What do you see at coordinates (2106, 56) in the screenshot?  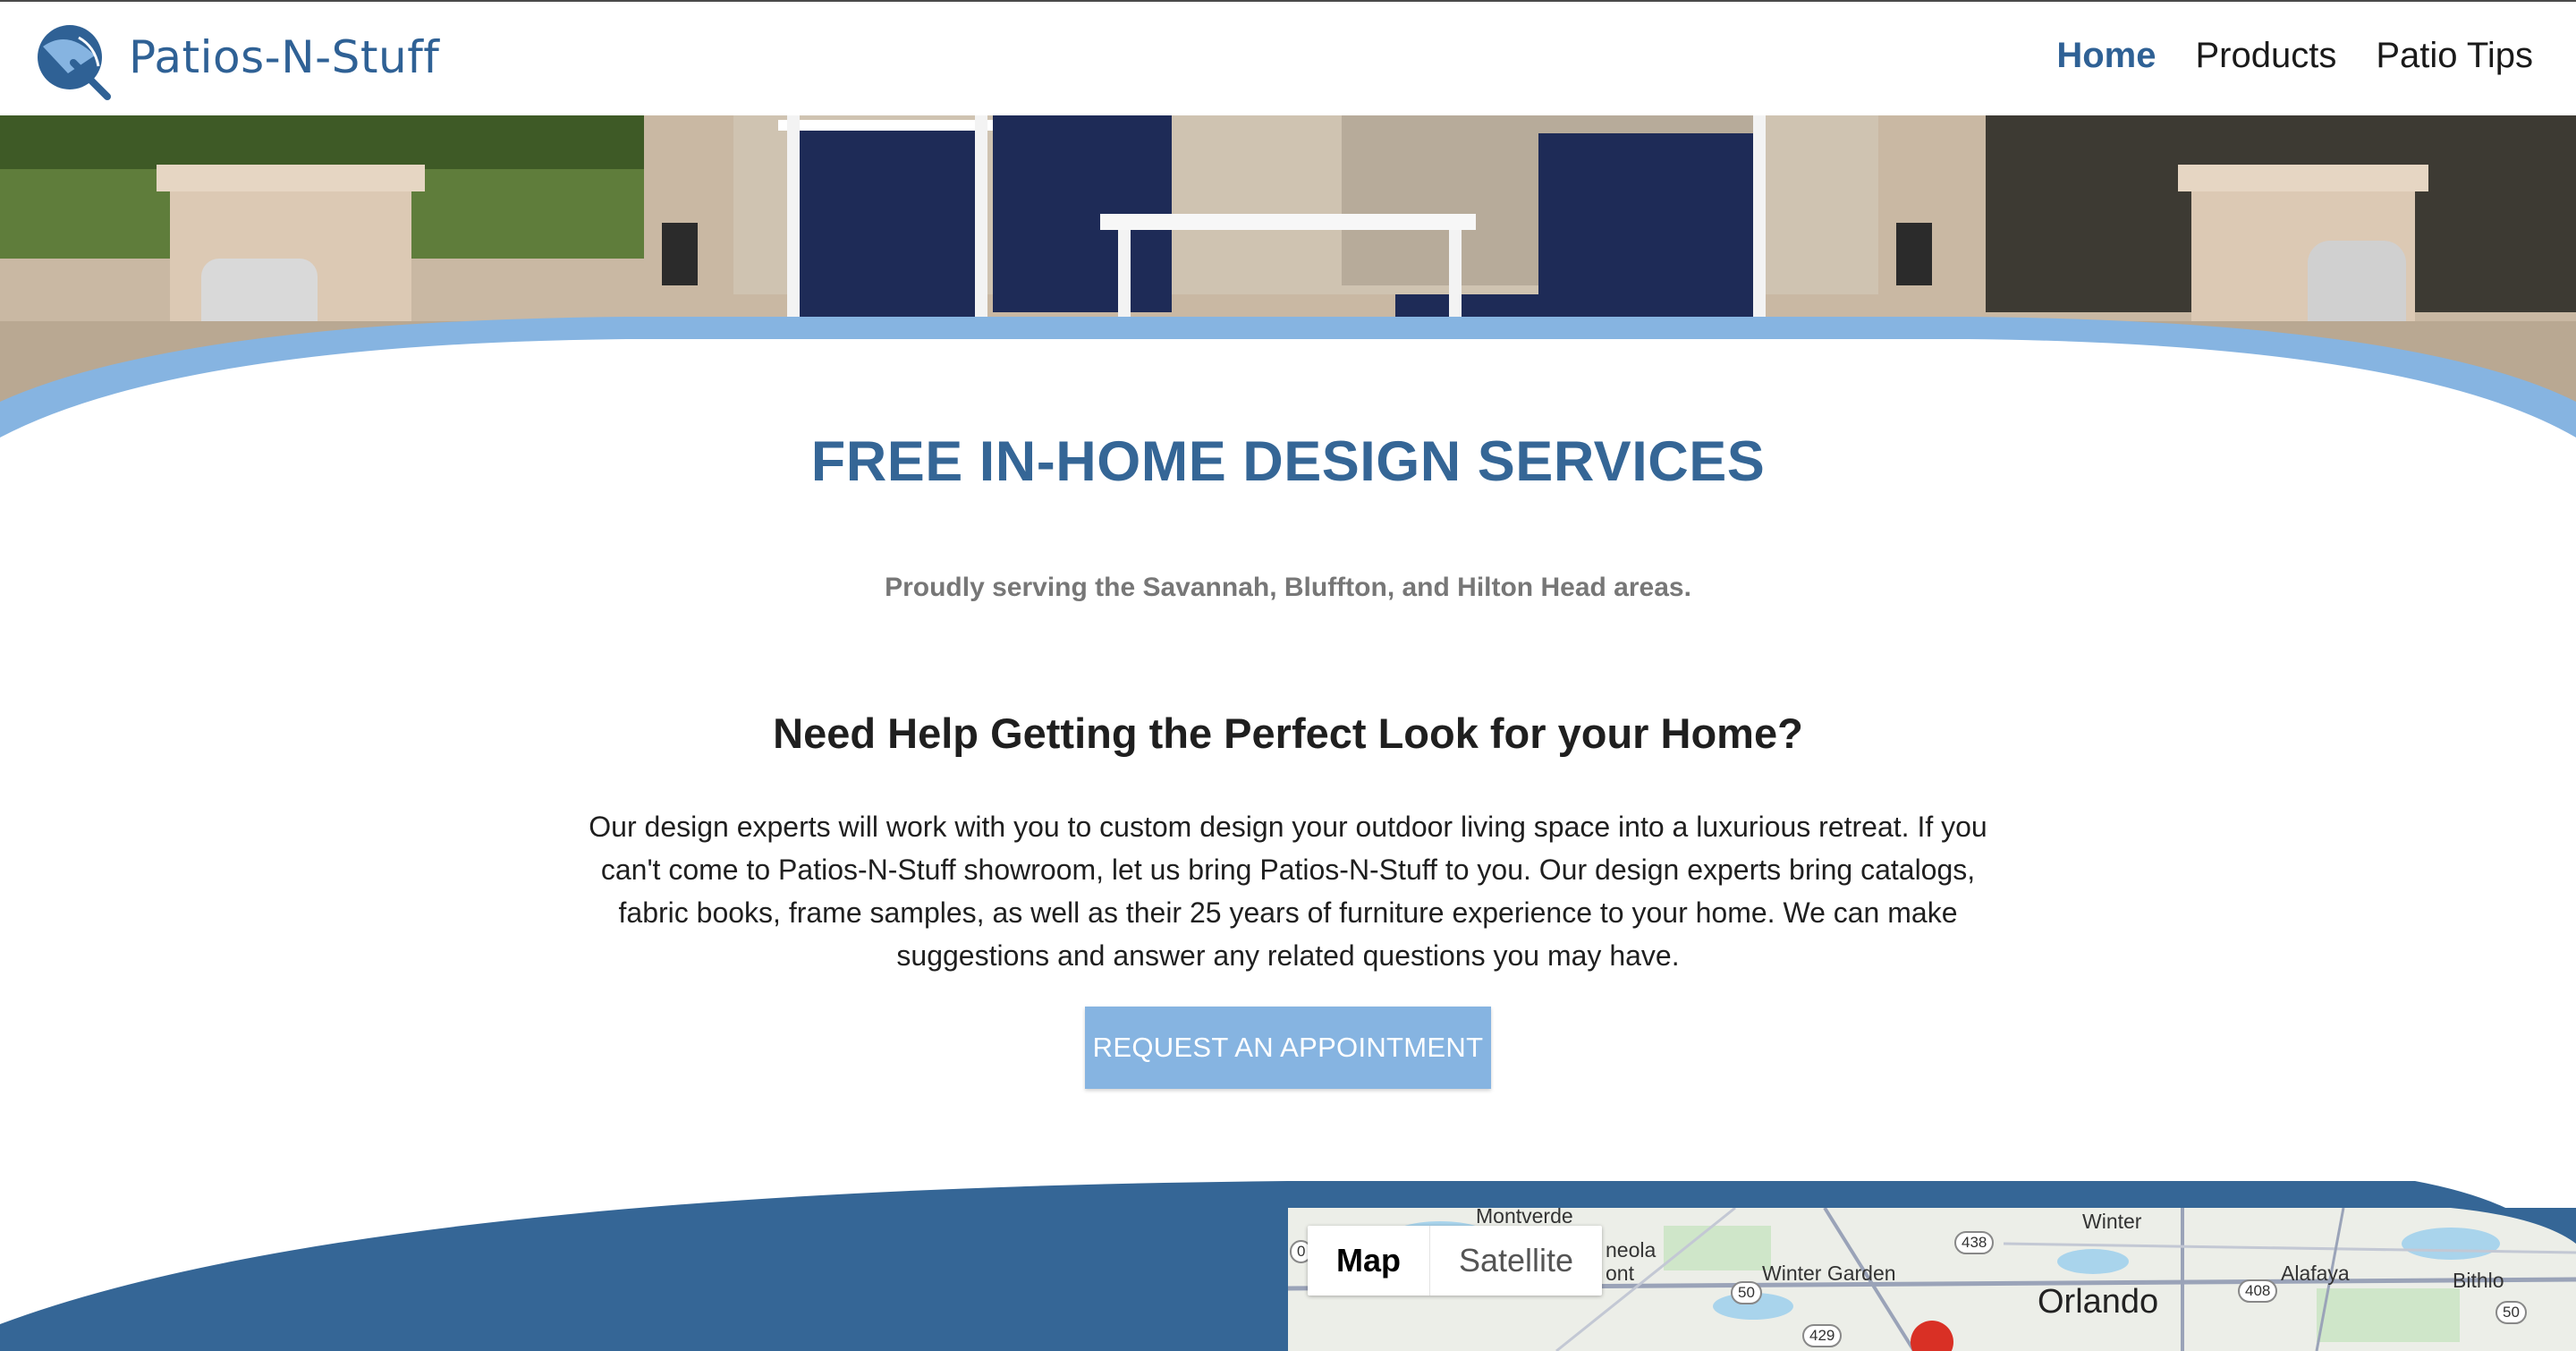 I see `nav-item-home: Home` at bounding box center [2106, 56].